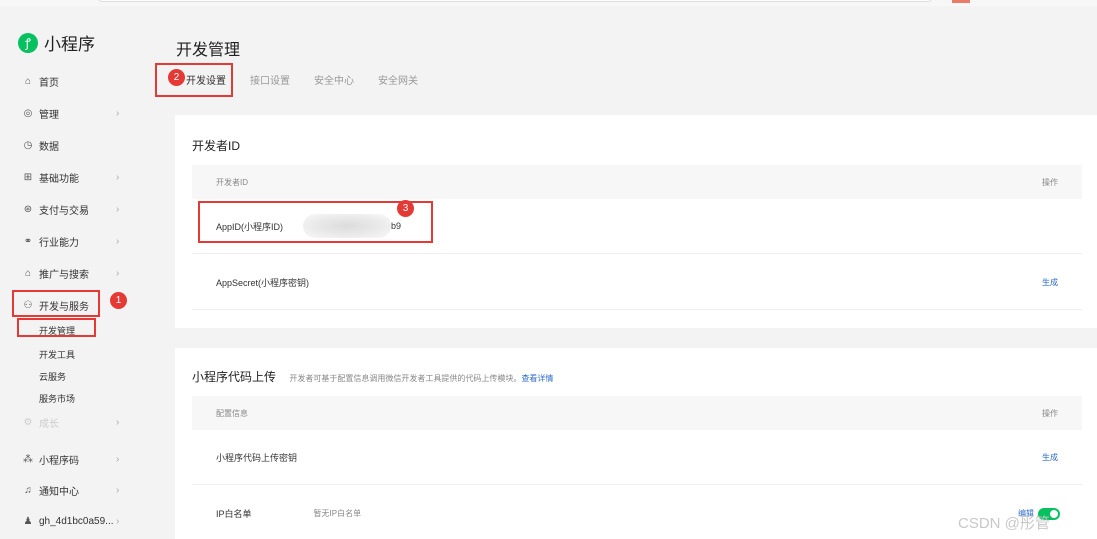 The width and height of the screenshot is (1097, 539). What do you see at coordinates (28, 422) in the screenshot?
I see `growth-icon: ⚙` at bounding box center [28, 422].